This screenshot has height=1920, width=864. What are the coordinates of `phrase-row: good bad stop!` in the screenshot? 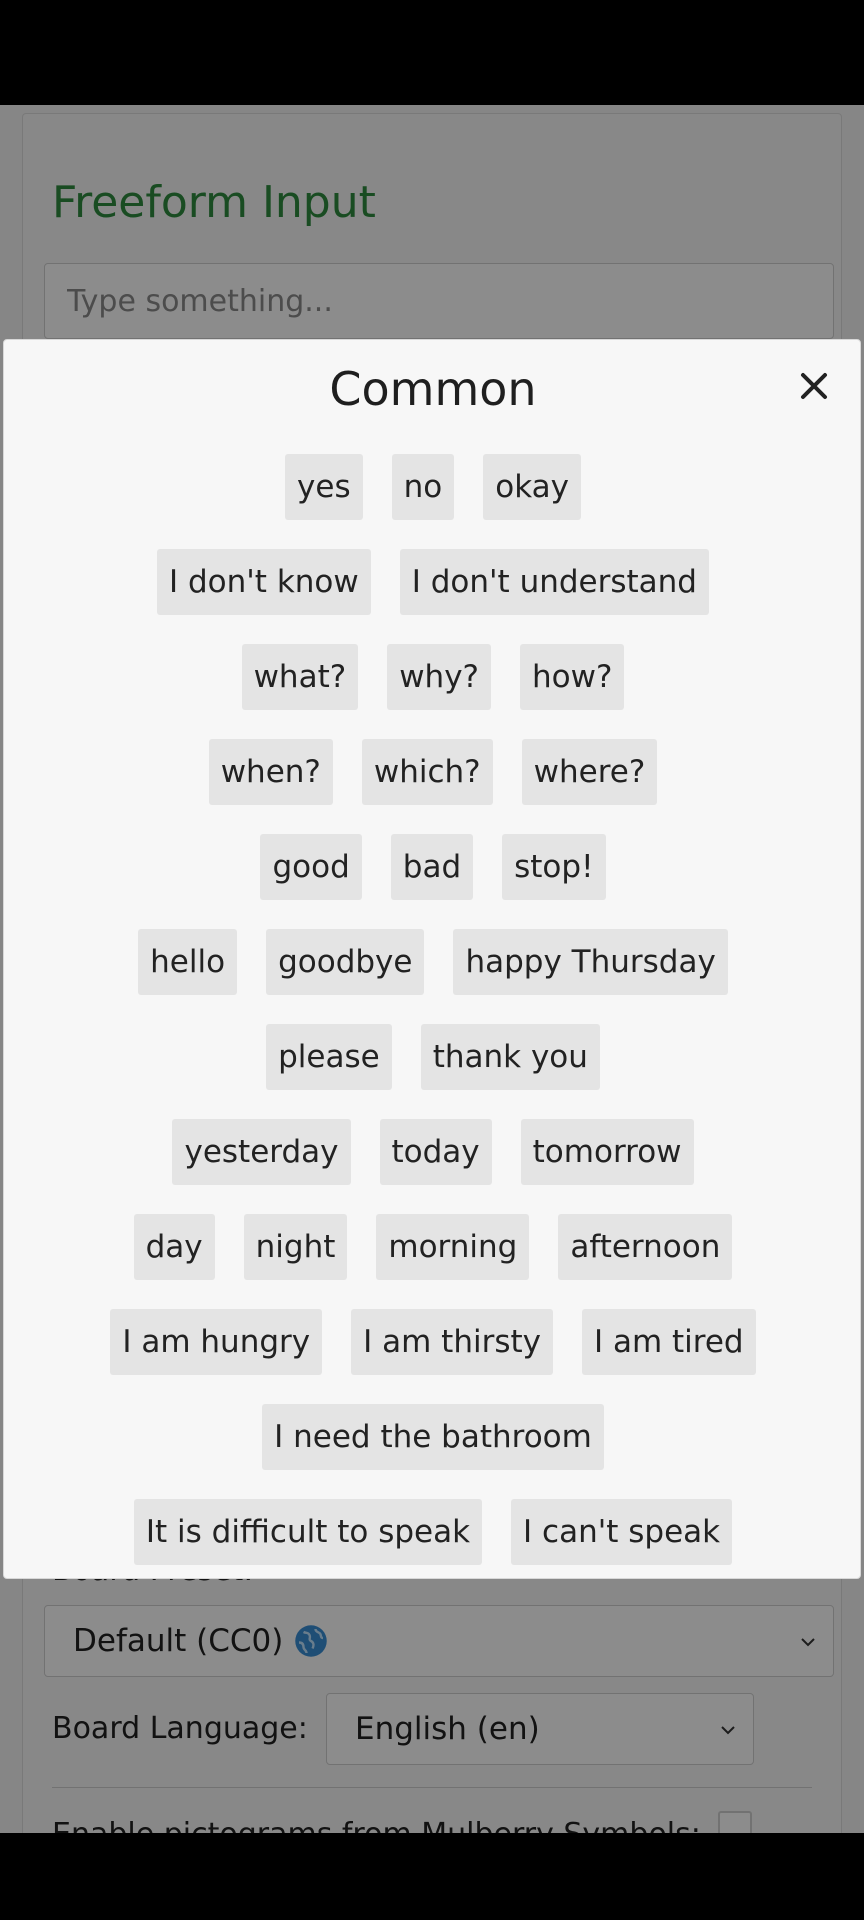 It's located at (433, 881).